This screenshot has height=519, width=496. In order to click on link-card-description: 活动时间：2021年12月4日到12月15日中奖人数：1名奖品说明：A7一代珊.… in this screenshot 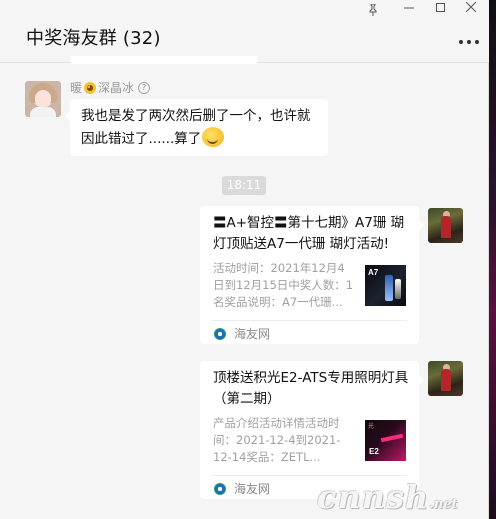, I will do `click(283, 285)`.